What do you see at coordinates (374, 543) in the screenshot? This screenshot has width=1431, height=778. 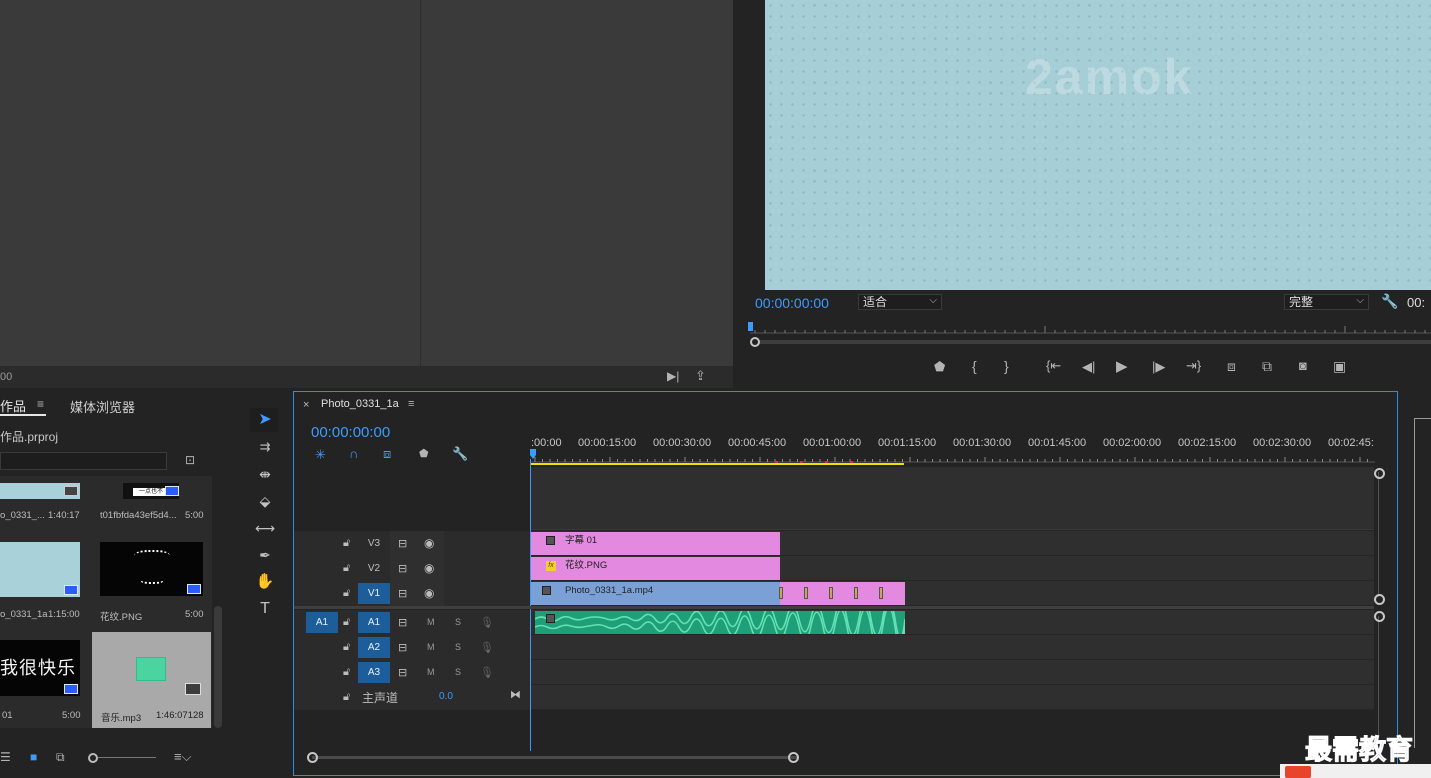 I see `track-label-v3: V3` at bounding box center [374, 543].